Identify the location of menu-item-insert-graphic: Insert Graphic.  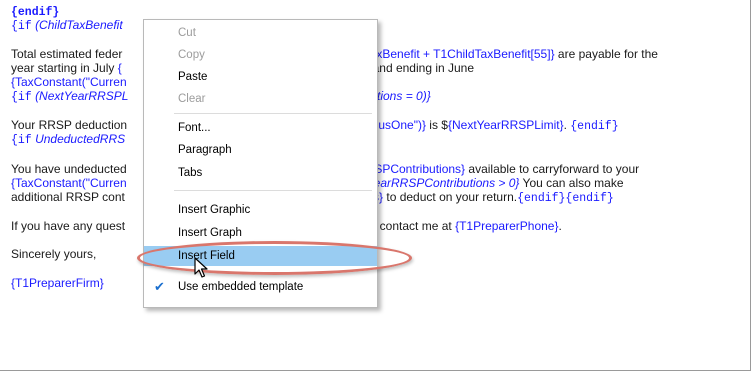
(260, 210).